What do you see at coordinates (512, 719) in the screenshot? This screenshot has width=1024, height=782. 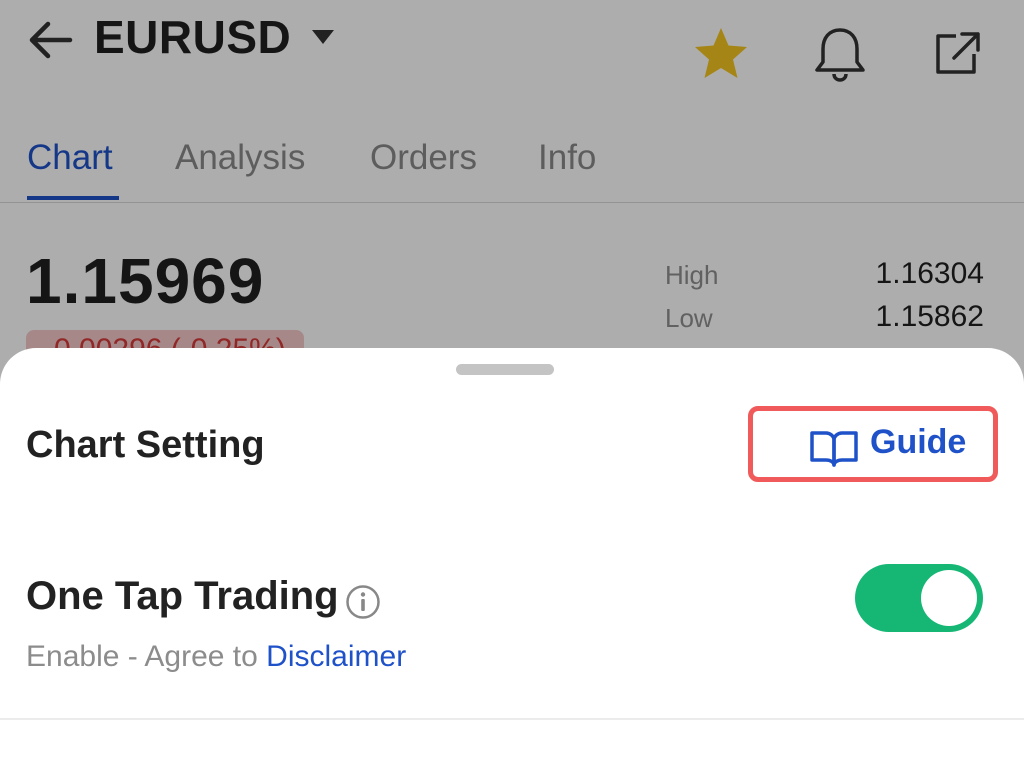 I see `divider` at bounding box center [512, 719].